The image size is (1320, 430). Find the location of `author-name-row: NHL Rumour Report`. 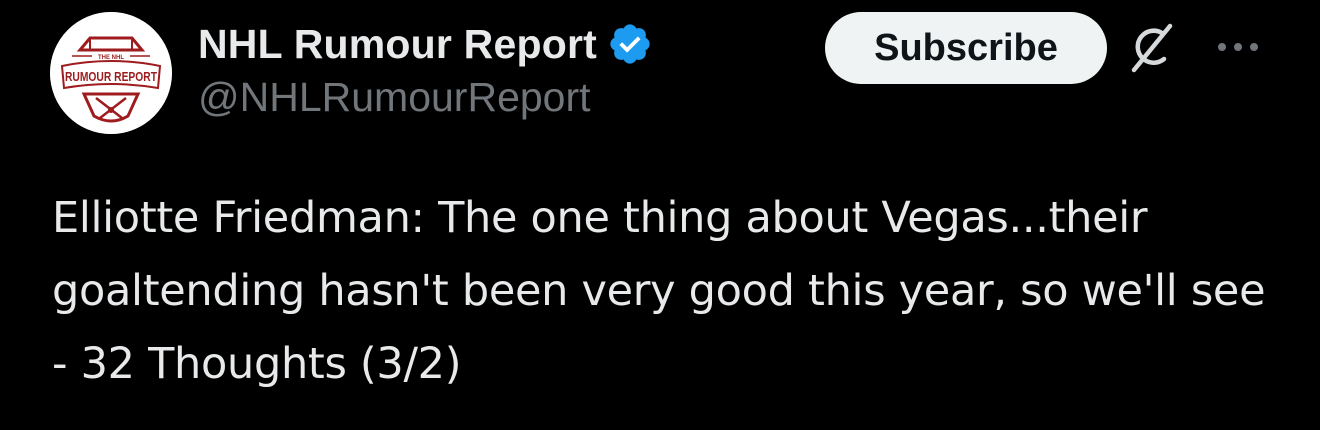

author-name-row: NHL Rumour Report is located at coordinates (425, 44).